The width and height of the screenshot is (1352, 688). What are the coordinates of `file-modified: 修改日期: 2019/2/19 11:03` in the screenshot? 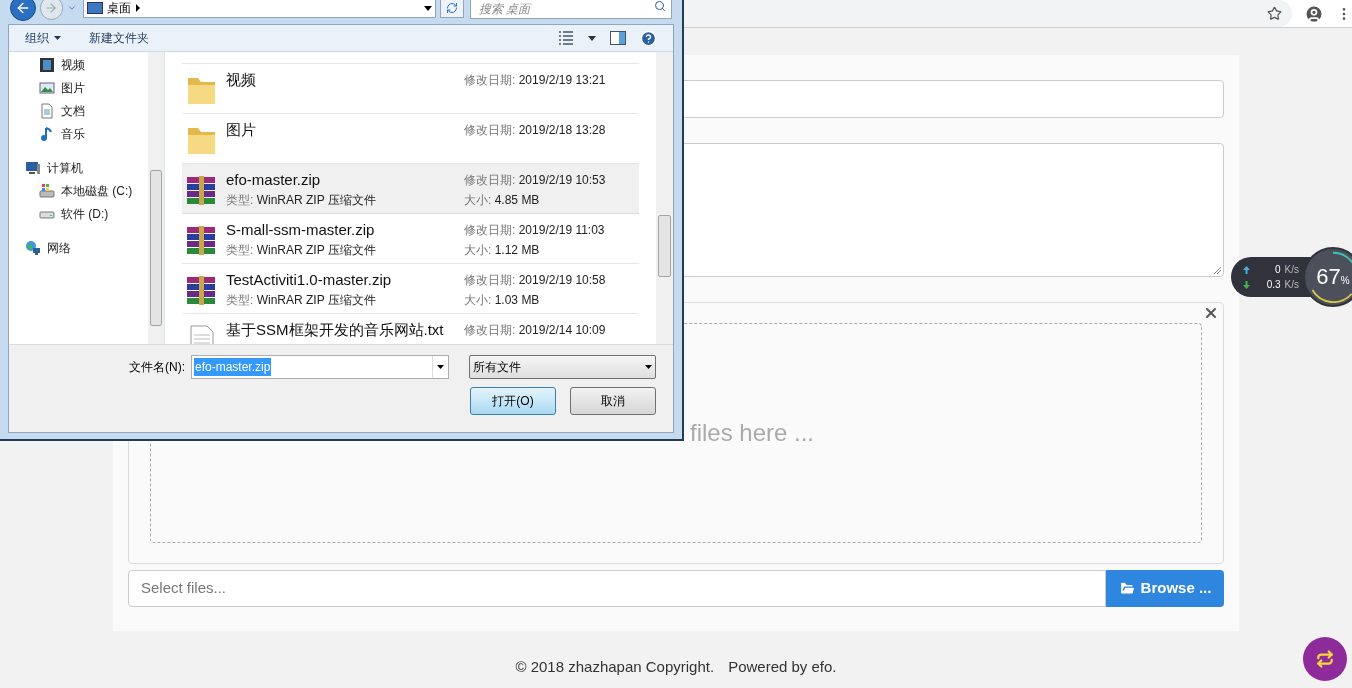 It's located at (535, 230).